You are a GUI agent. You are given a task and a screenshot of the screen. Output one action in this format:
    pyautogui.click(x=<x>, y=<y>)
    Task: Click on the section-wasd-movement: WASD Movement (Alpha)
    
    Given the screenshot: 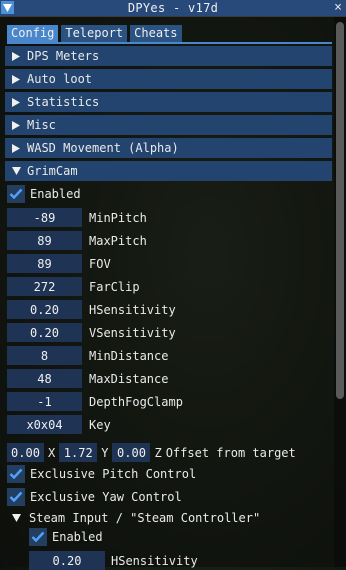 What is the action you would take?
    pyautogui.click(x=168, y=148)
    